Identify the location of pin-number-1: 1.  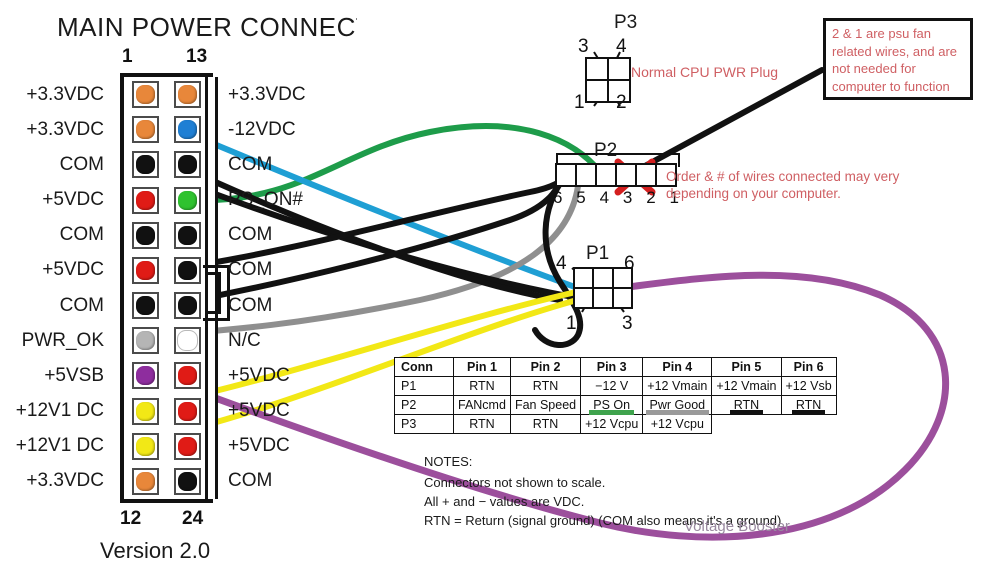
(127, 56).